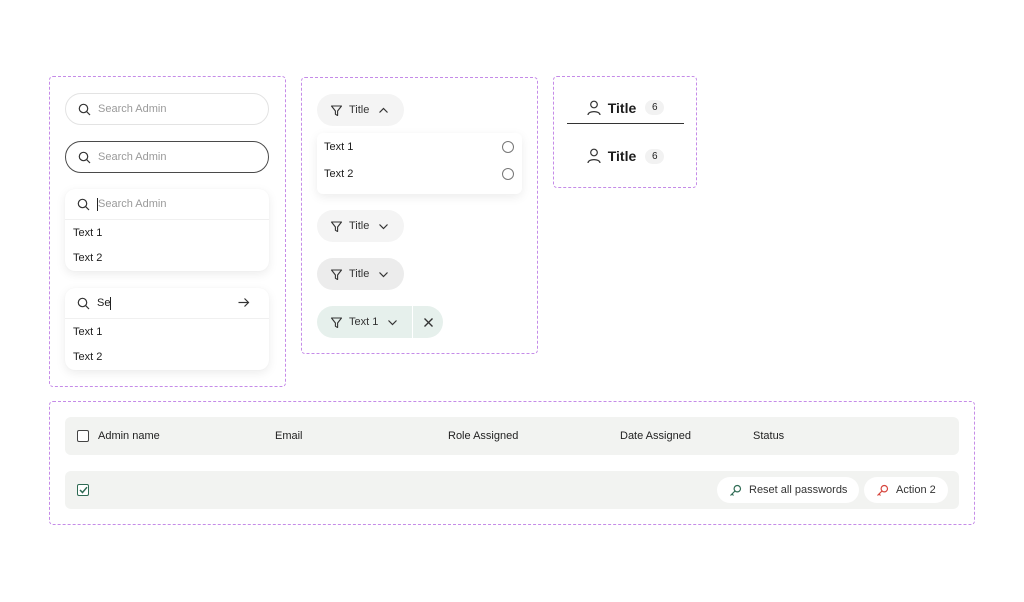 This screenshot has height=602, width=1024. What do you see at coordinates (111, 303) in the screenshot?
I see `text-caret` at bounding box center [111, 303].